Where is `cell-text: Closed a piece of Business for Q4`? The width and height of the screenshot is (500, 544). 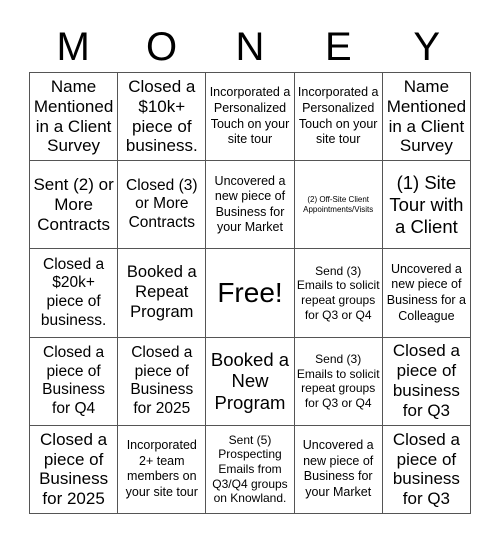 cell-text: Closed a piece of Business for Q4 is located at coordinates (74, 380).